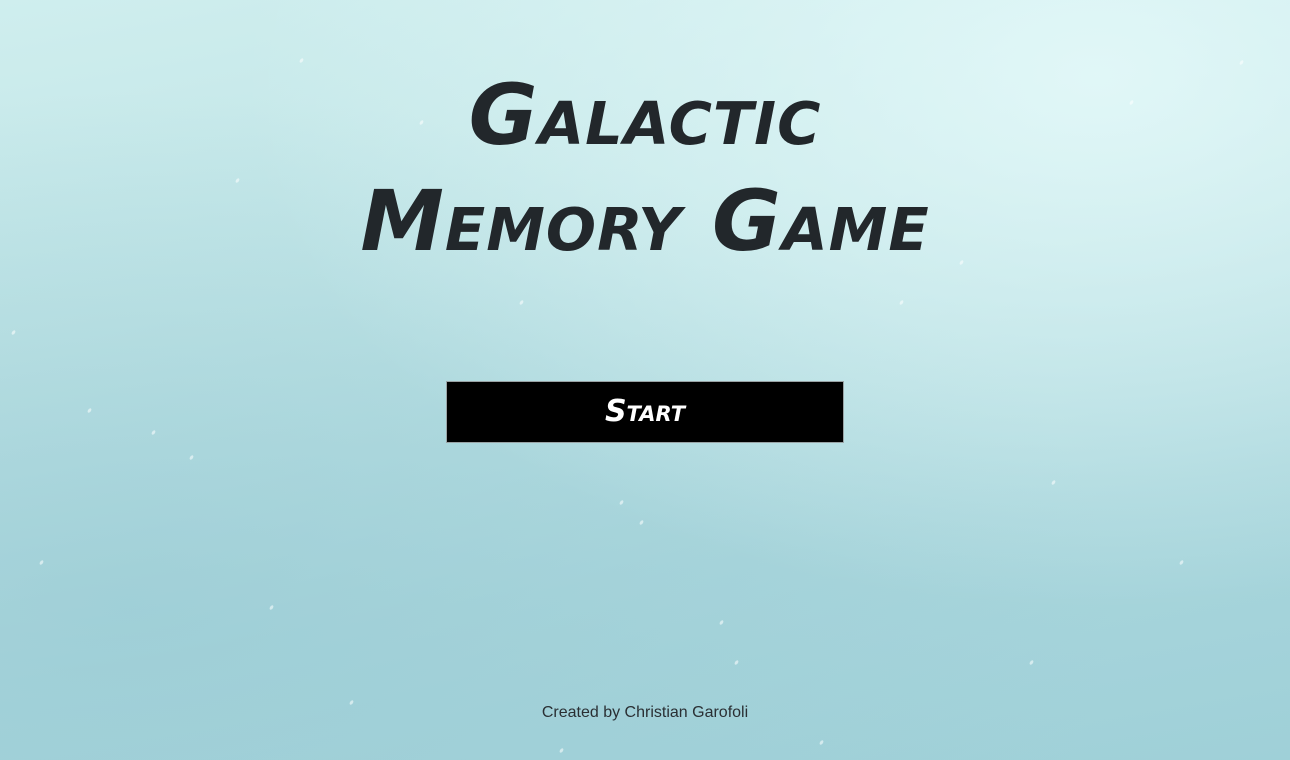 This screenshot has width=1290, height=760. Describe the element at coordinates (645, 221) in the screenshot. I see `title-line-2: Memory Game` at that location.